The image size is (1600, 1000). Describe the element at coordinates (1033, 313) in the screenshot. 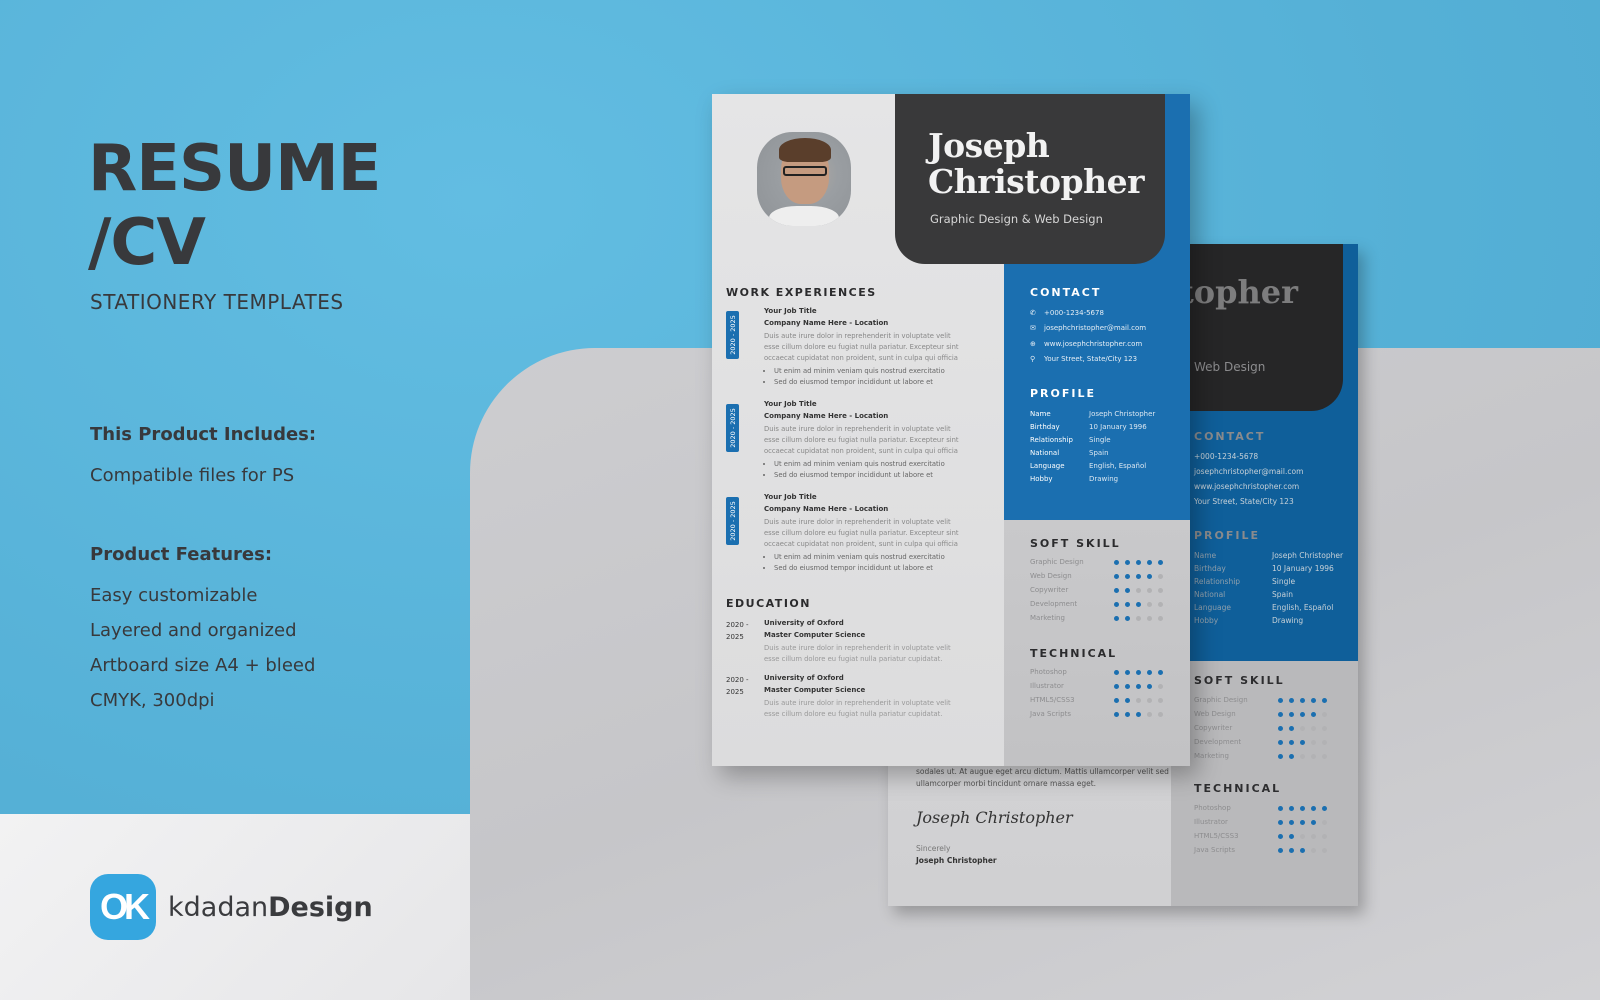

I see `phone-icon: ✆` at that location.